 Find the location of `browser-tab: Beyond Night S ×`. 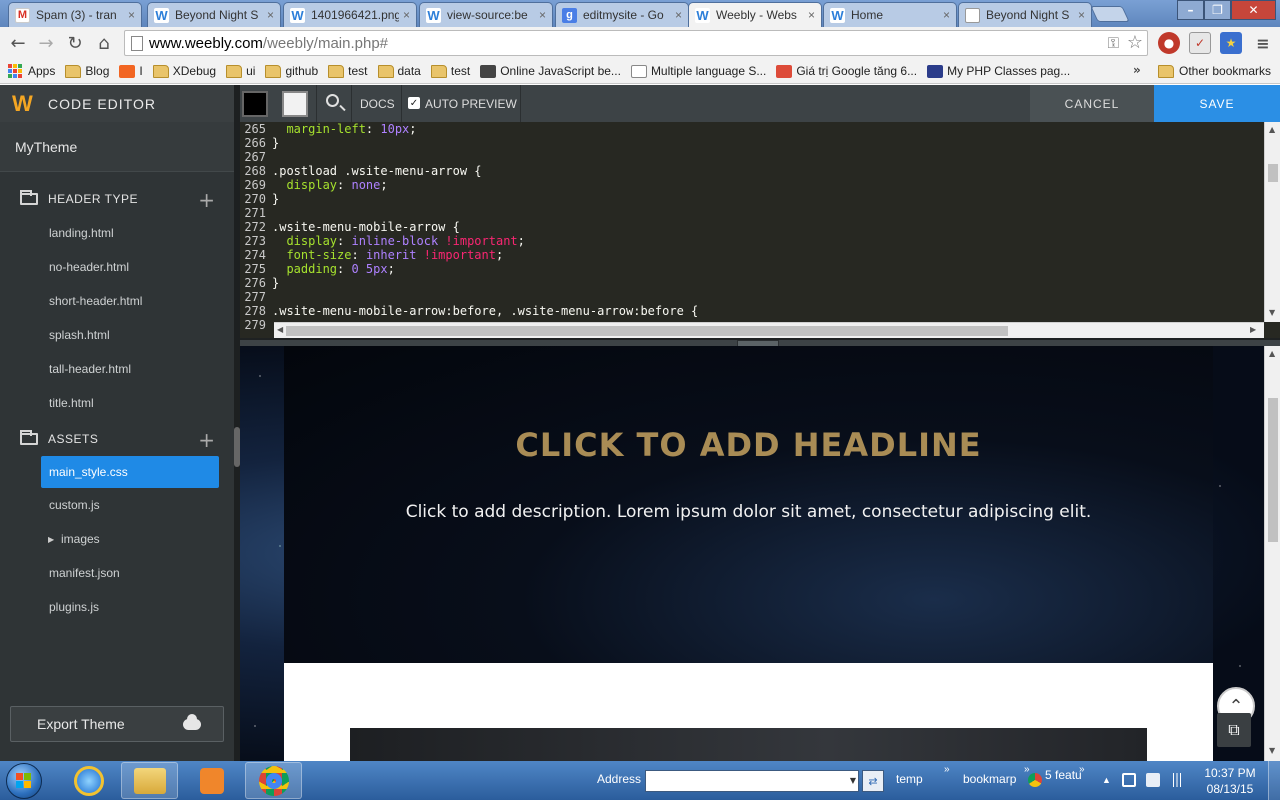

browser-tab: Beyond Night S × is located at coordinates (1025, 14).